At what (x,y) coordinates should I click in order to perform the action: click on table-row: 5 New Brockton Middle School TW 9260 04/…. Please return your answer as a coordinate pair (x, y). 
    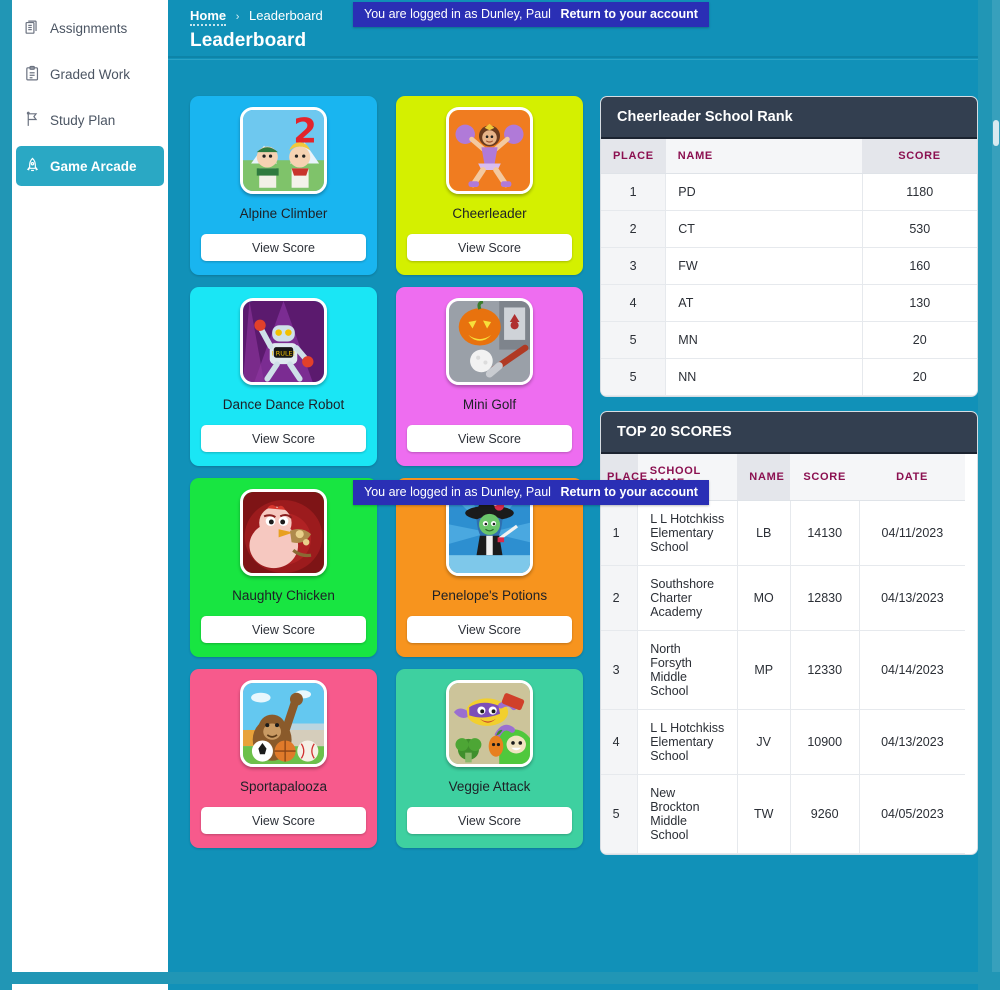
    Looking at the image, I should click on (783, 814).